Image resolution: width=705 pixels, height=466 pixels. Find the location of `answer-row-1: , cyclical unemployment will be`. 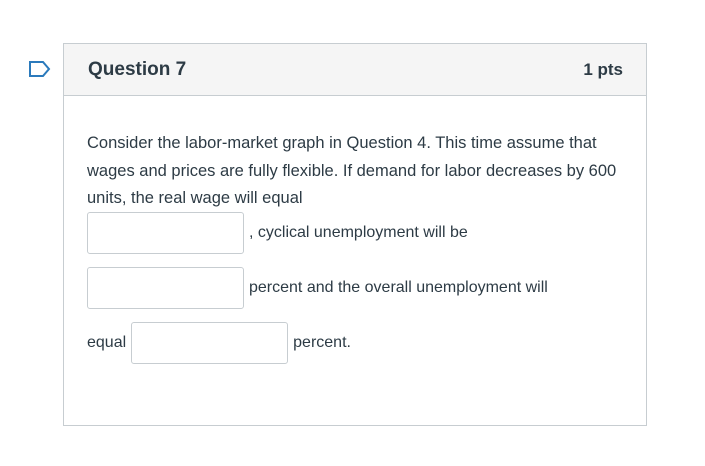

answer-row-1: , cyclical unemployment will be is located at coordinates (277, 233).